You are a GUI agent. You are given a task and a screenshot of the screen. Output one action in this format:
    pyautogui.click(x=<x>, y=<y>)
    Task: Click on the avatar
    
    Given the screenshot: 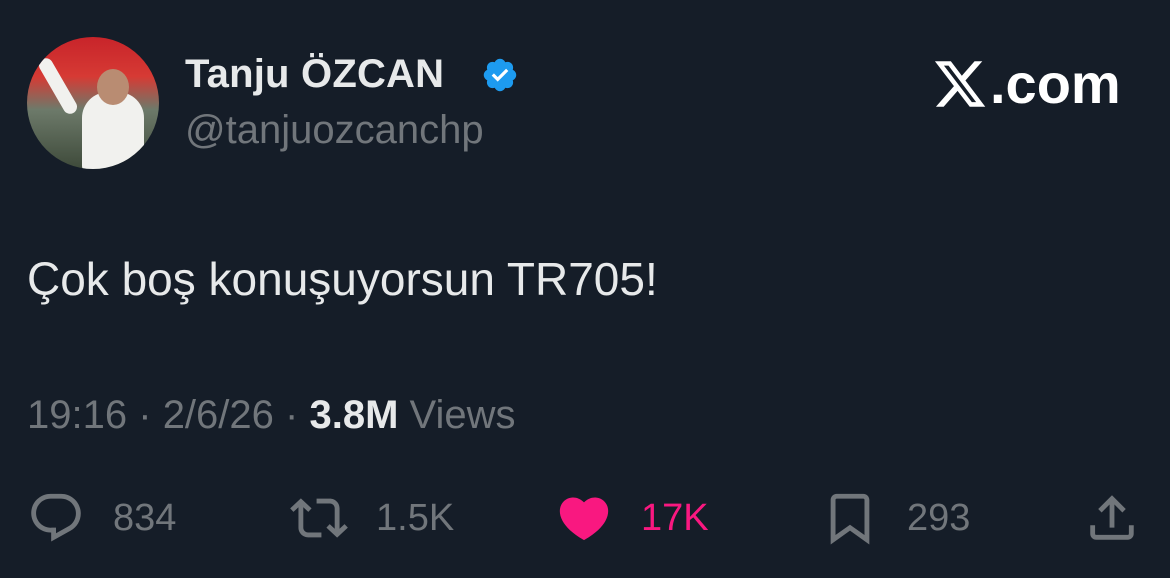 What is the action you would take?
    pyautogui.click(x=93, y=103)
    